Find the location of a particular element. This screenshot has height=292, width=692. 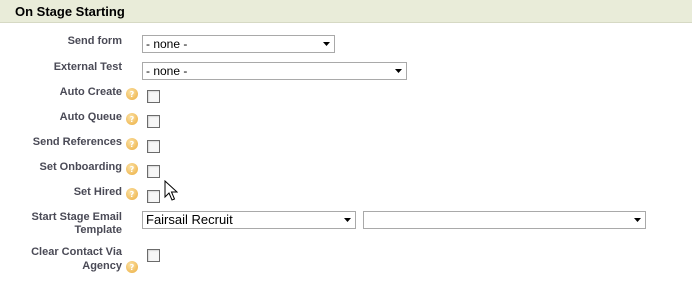

send-references-label: Send References is located at coordinates (77, 142).